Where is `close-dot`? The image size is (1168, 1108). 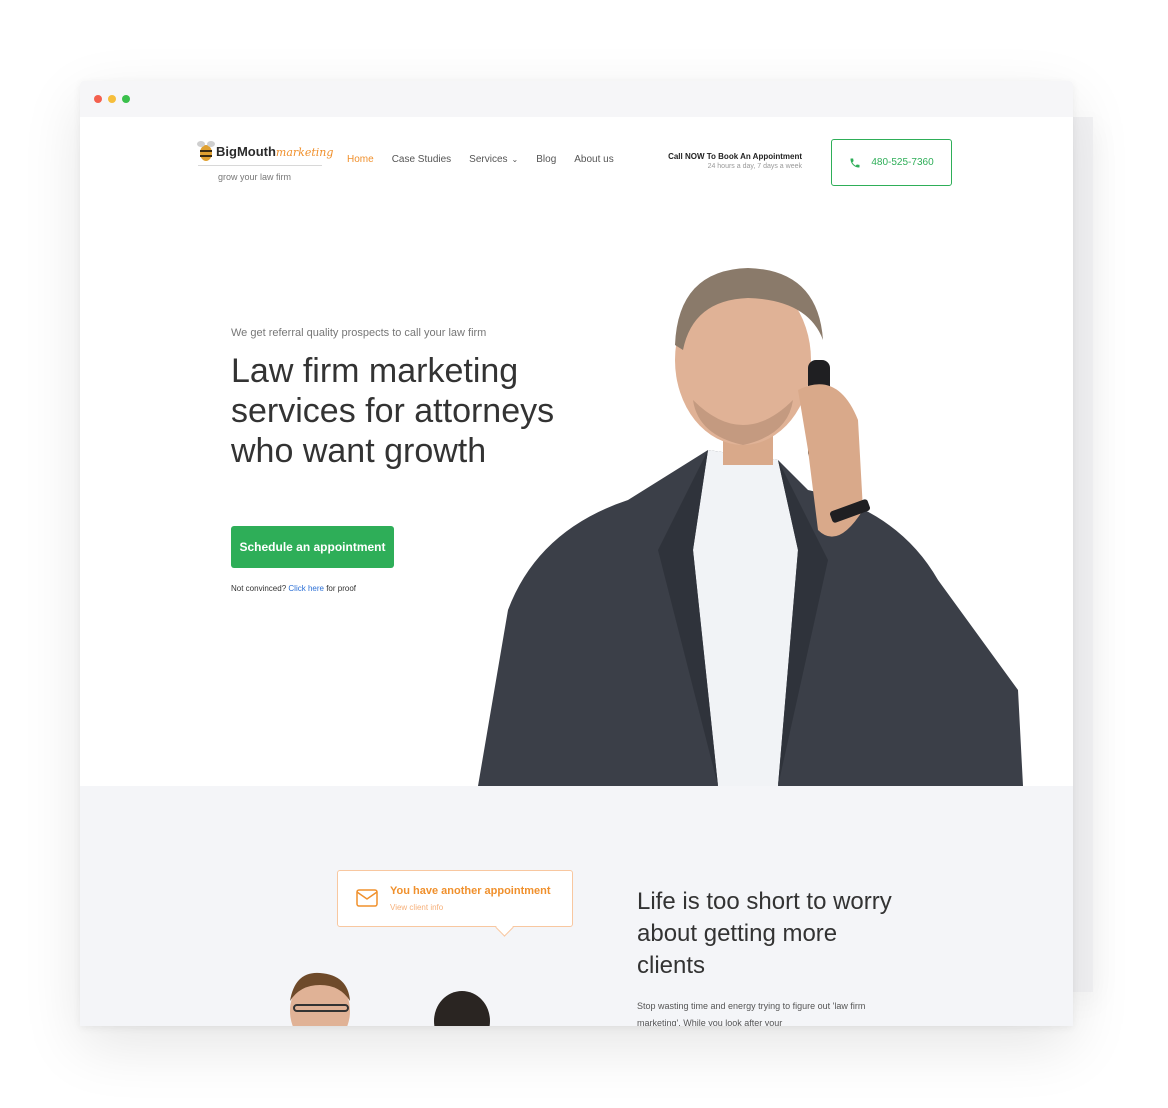
close-dot is located at coordinates (98, 99).